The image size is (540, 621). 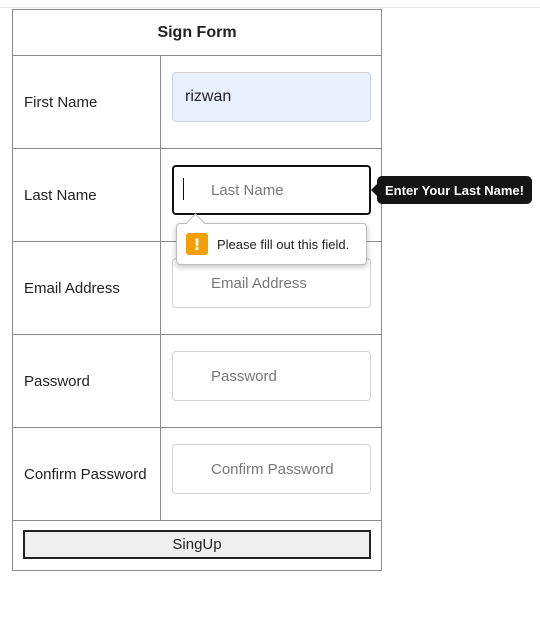 I want to click on first-name-input, so click(x=271, y=97).